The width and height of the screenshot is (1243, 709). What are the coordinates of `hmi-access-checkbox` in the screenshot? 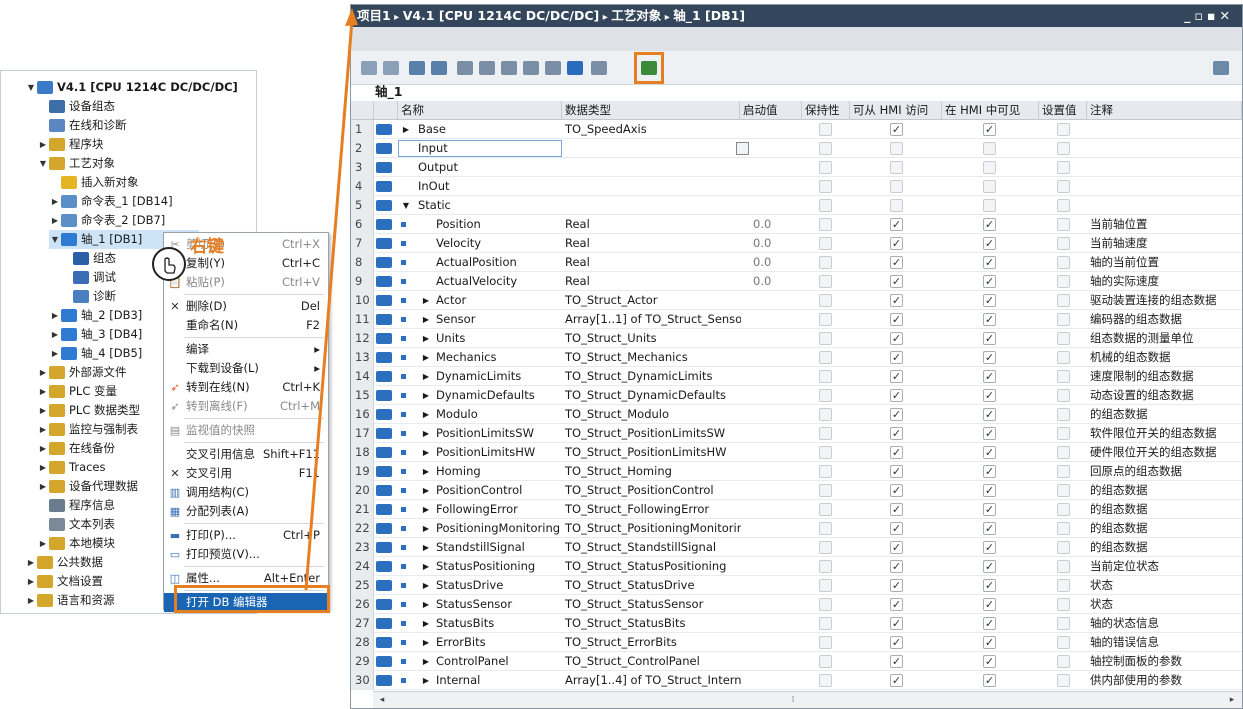 It's located at (896, 186).